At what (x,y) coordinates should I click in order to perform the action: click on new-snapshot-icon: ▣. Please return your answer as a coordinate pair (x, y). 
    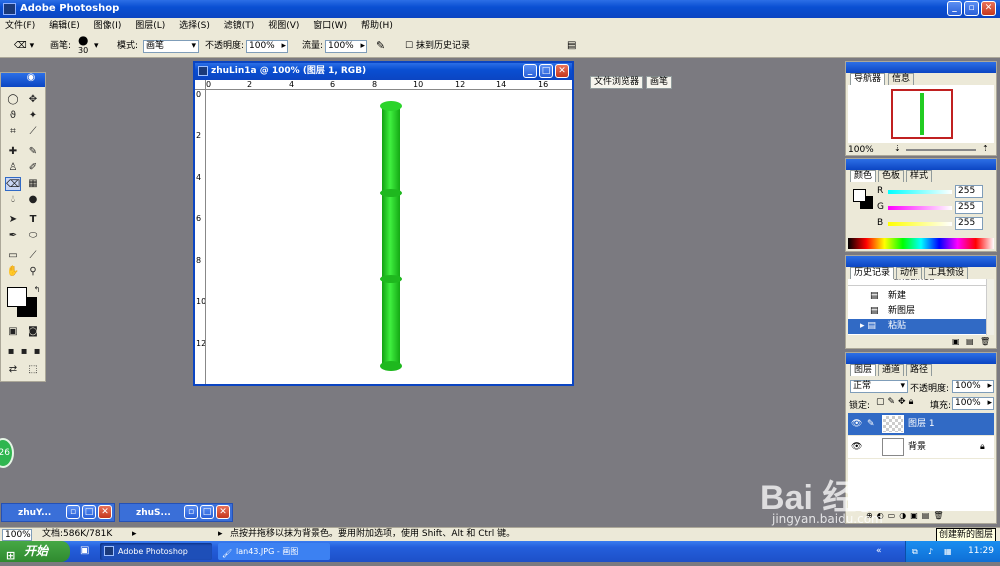
    Looking at the image, I should click on (956, 341).